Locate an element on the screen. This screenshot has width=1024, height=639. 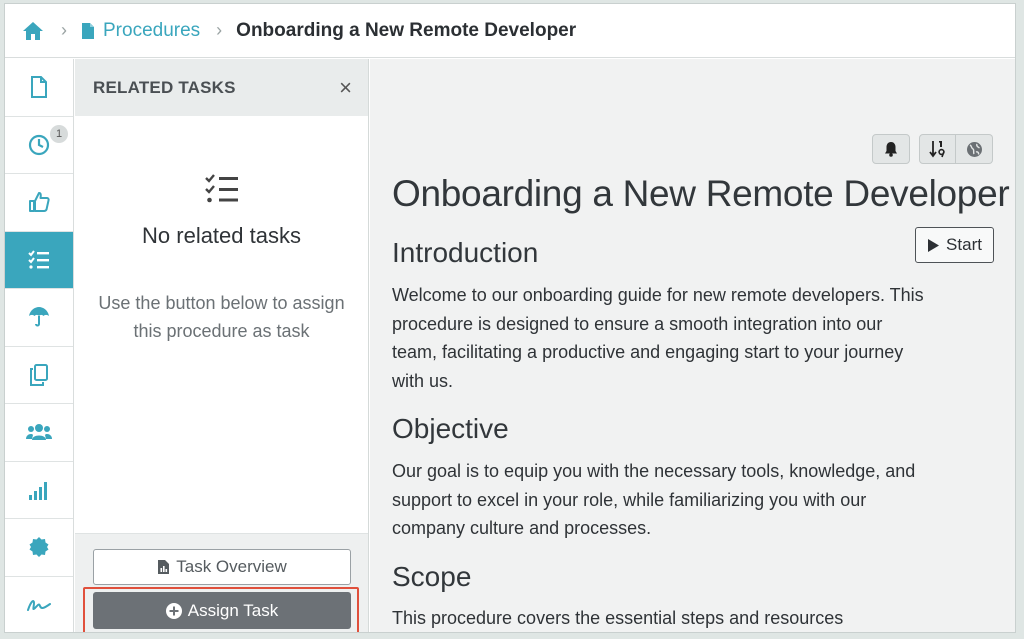
signature-icon is located at coordinates (39, 605).